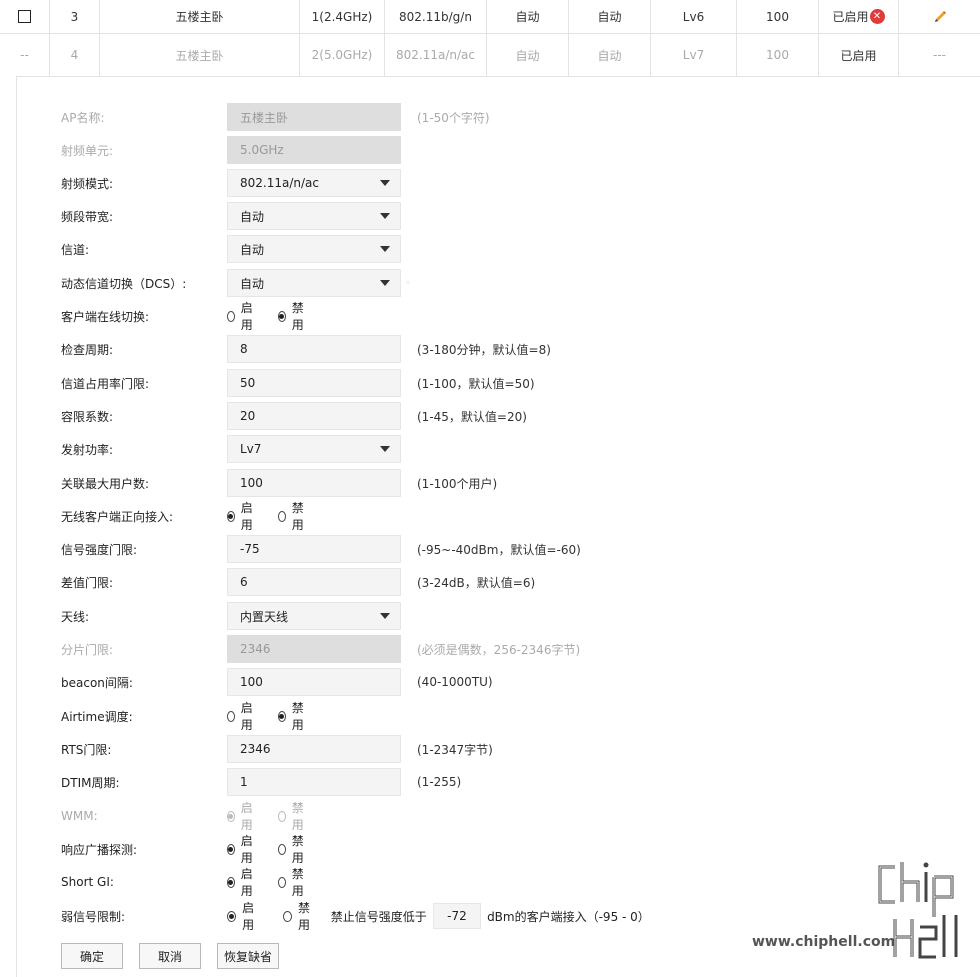 This screenshot has width=980, height=977. I want to click on channel-value: 自动, so click(252, 249).